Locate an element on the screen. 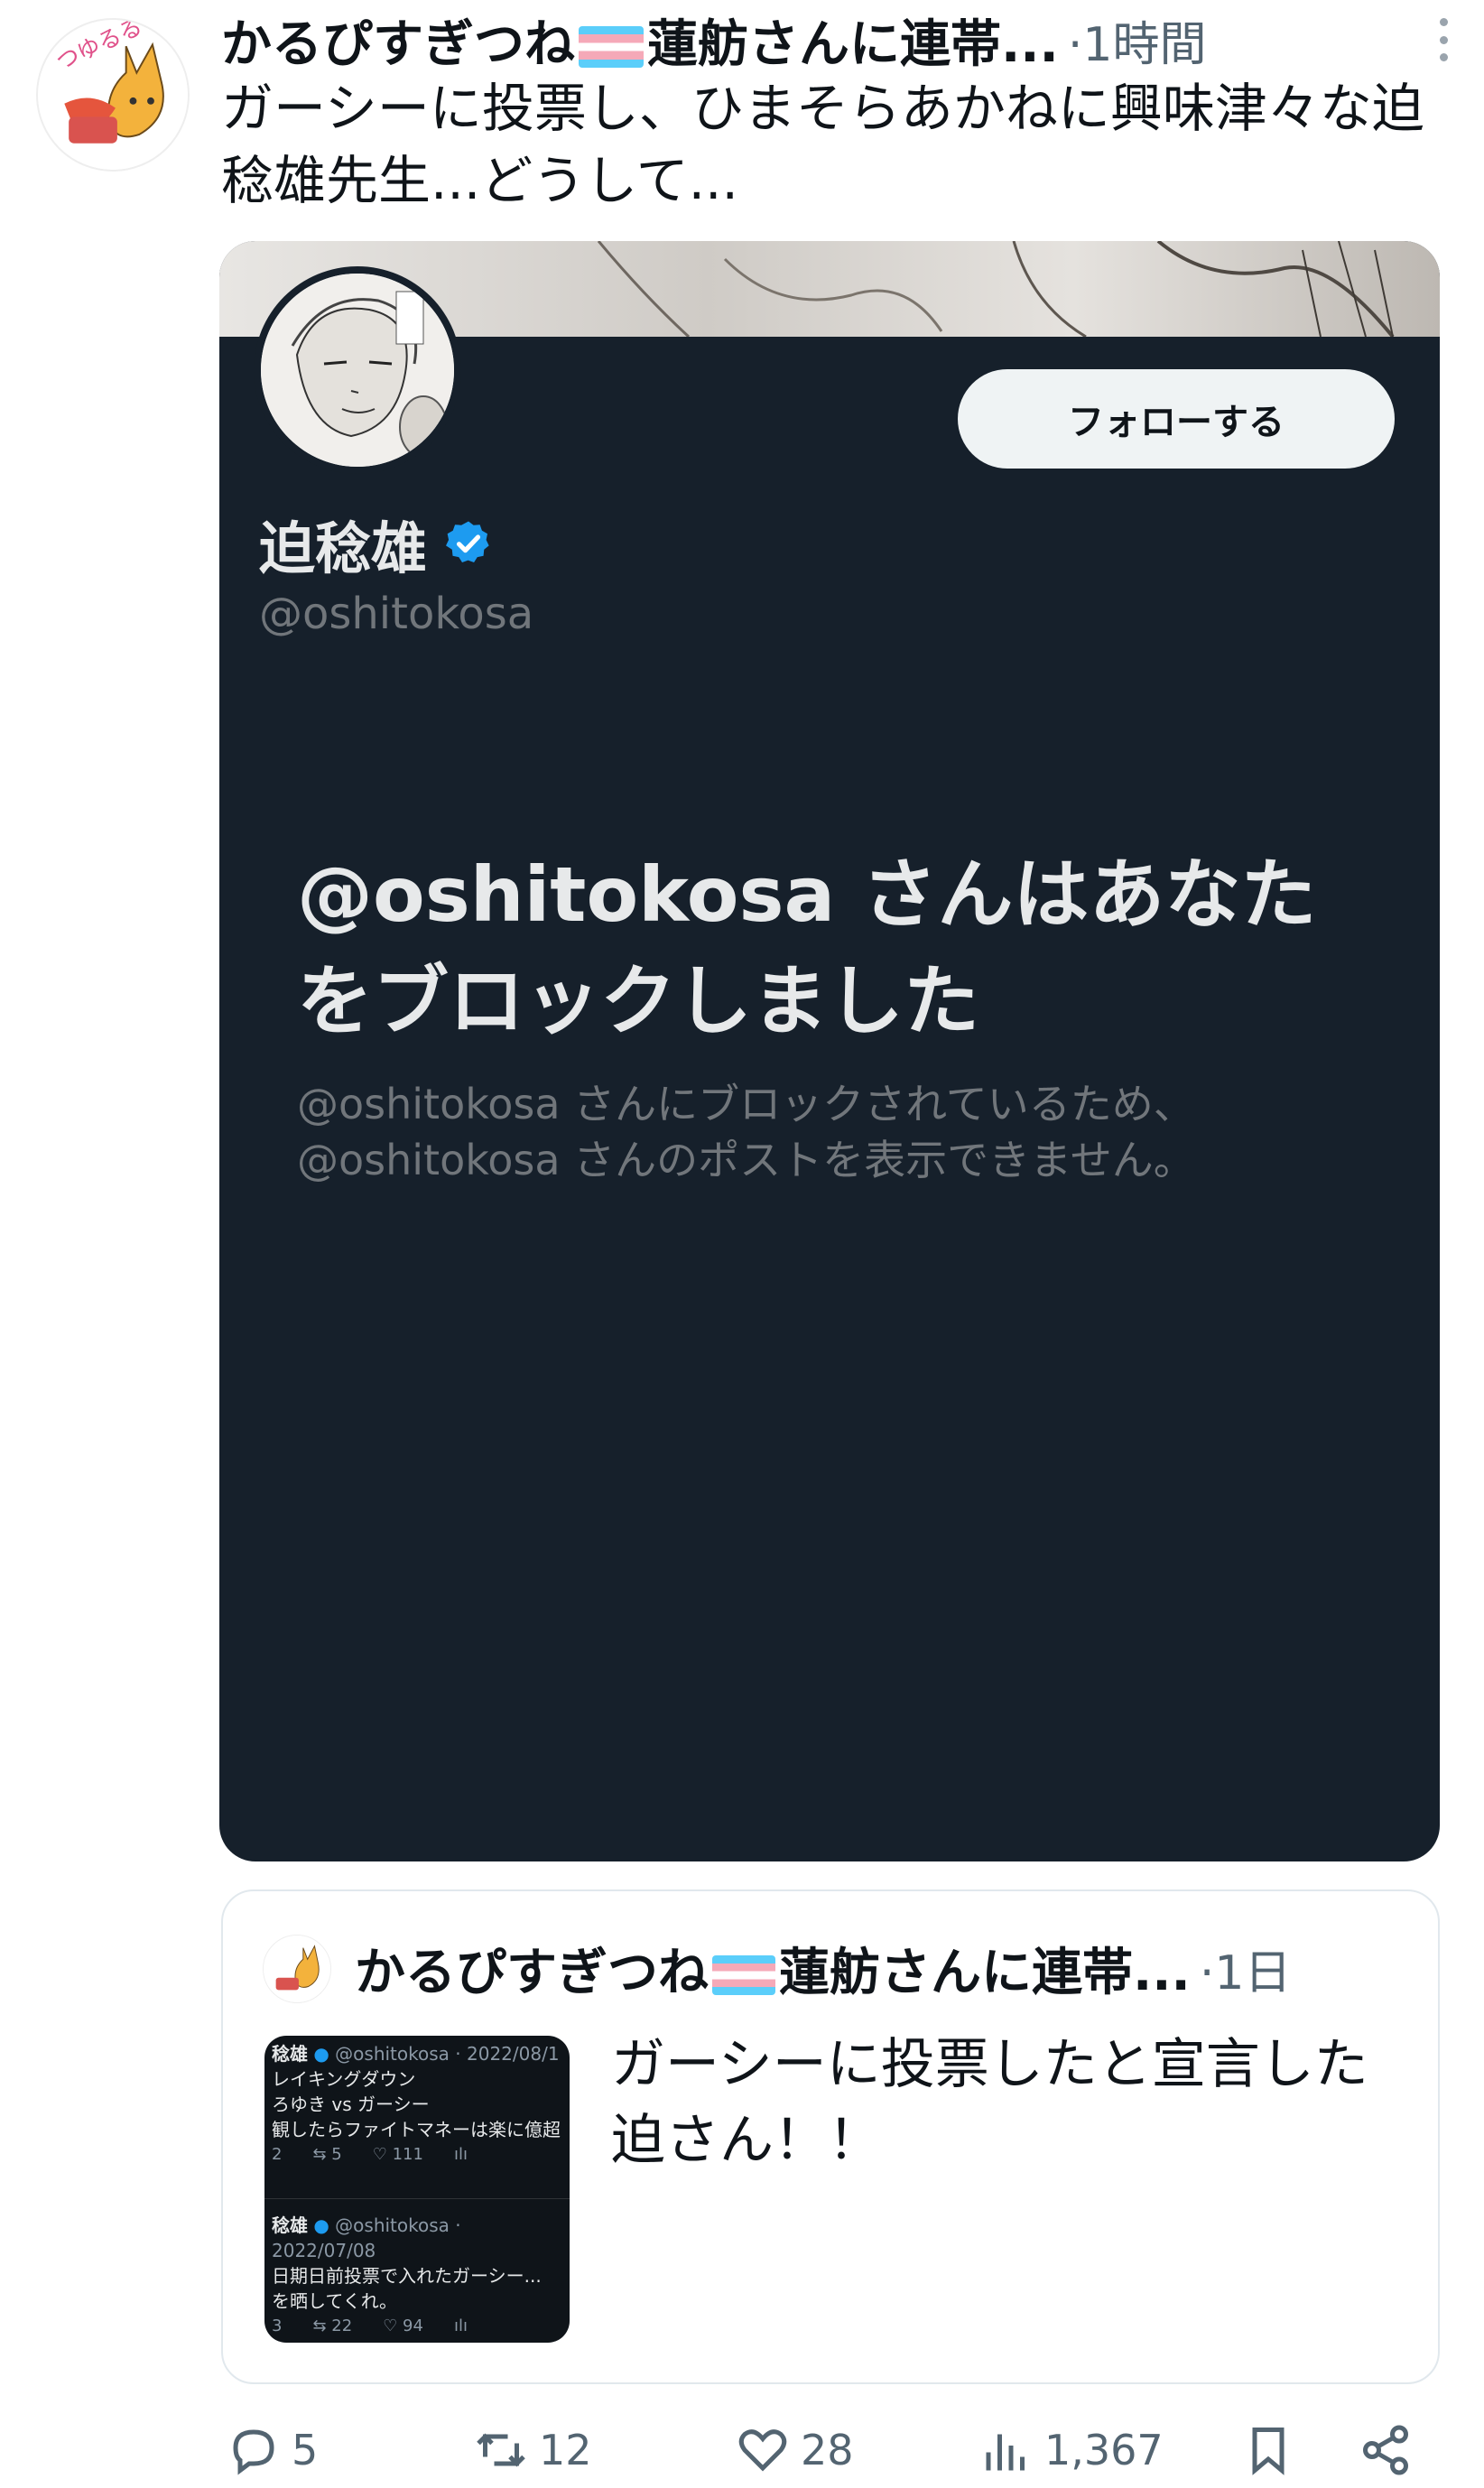 This screenshot has height=2488, width=1484. retweet-icon: ⇆ 5 is located at coordinates (327, 2154).